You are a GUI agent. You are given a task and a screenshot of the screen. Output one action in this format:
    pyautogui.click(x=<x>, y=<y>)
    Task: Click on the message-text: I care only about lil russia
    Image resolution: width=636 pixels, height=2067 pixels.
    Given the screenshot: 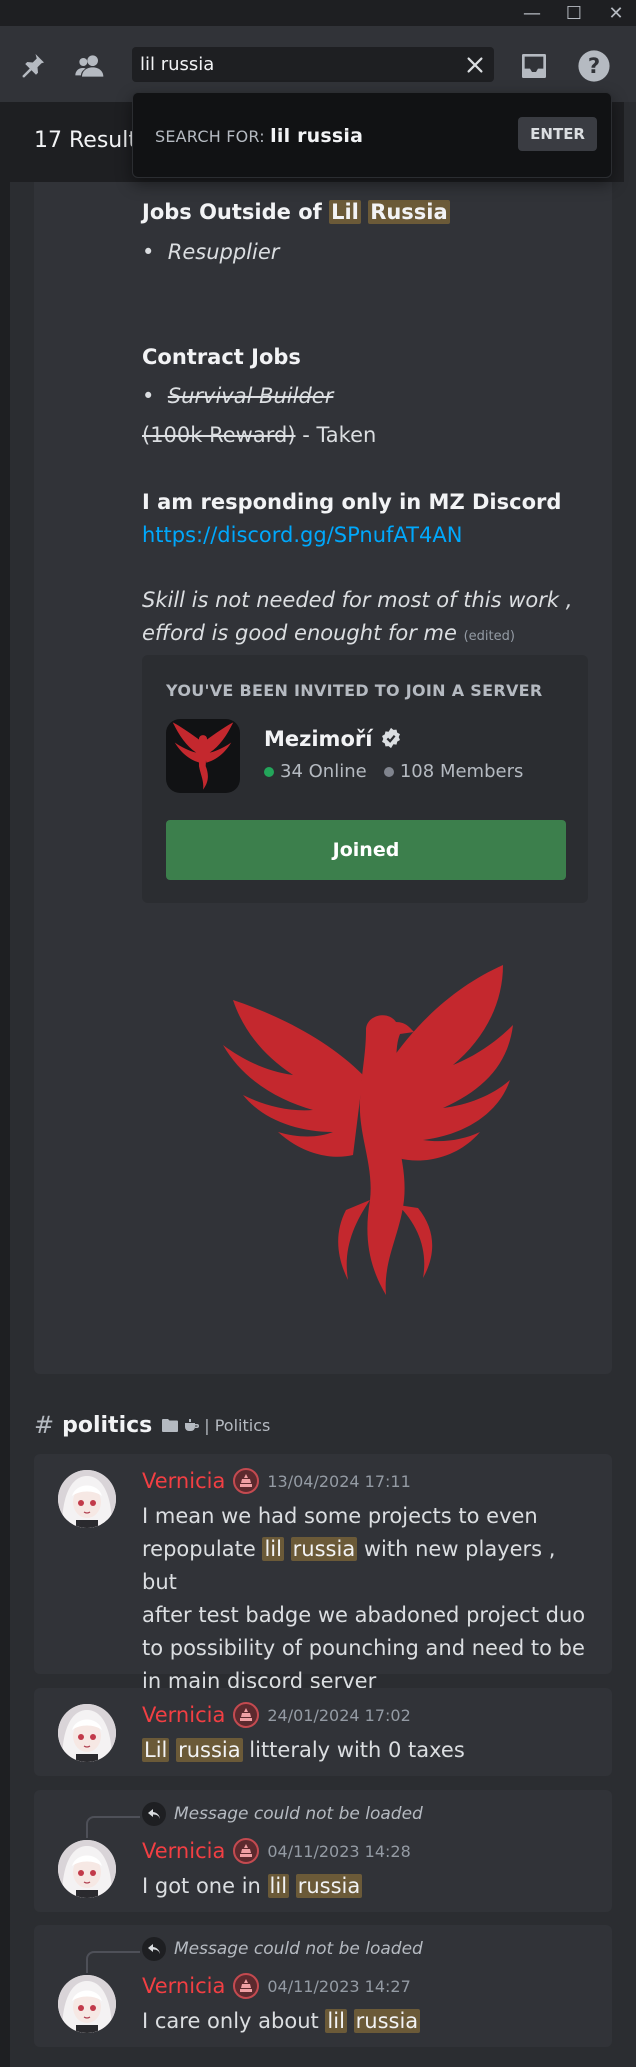 What is the action you would take?
    pyautogui.click(x=281, y=2021)
    